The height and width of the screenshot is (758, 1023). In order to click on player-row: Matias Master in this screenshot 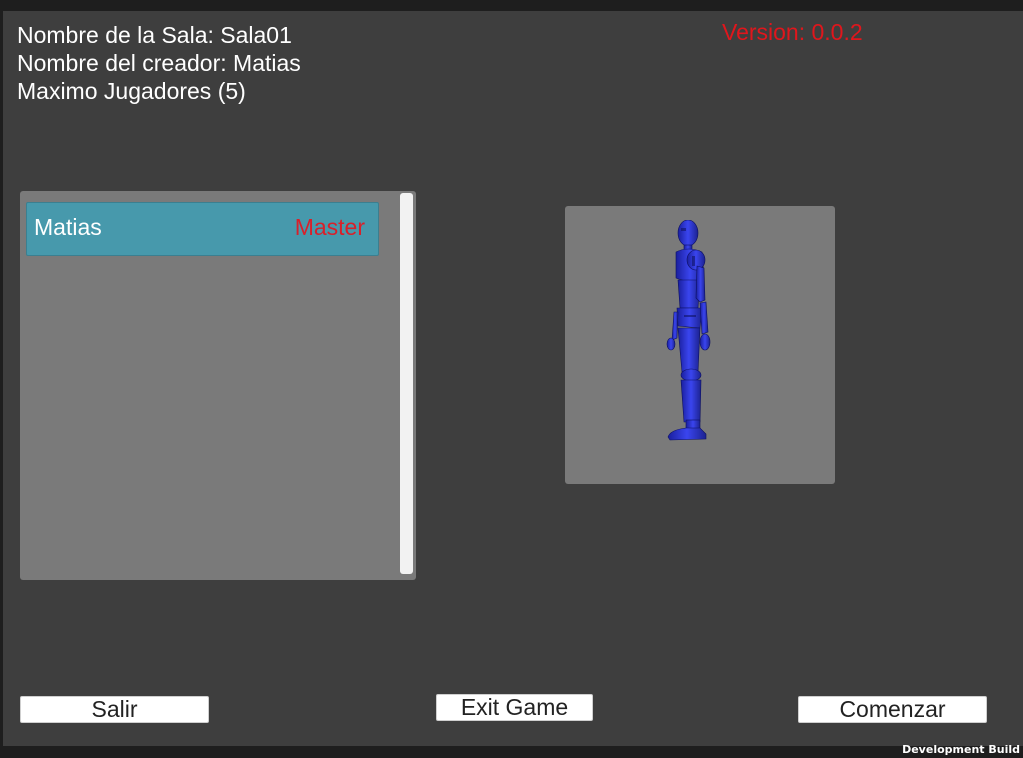, I will do `click(202, 229)`.